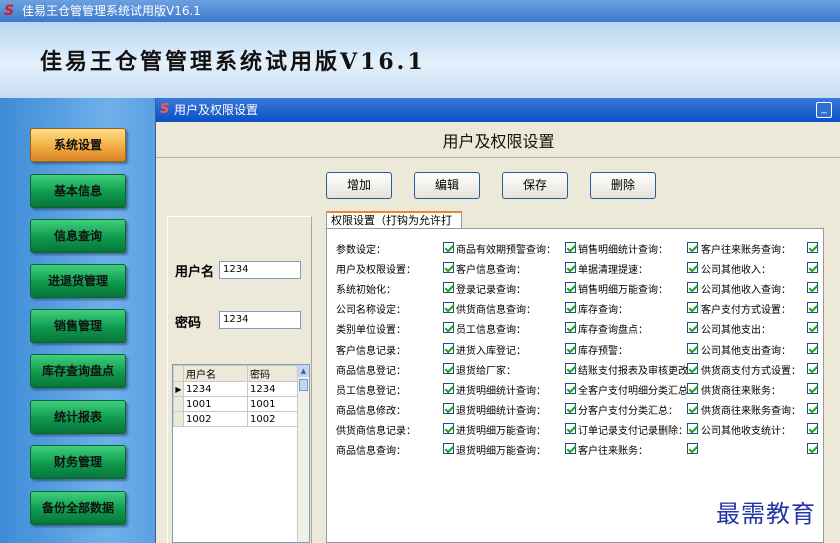 Image resolution: width=840 pixels, height=543 pixels. Describe the element at coordinates (623, 185) in the screenshot. I see `delete-button: 删除` at that location.